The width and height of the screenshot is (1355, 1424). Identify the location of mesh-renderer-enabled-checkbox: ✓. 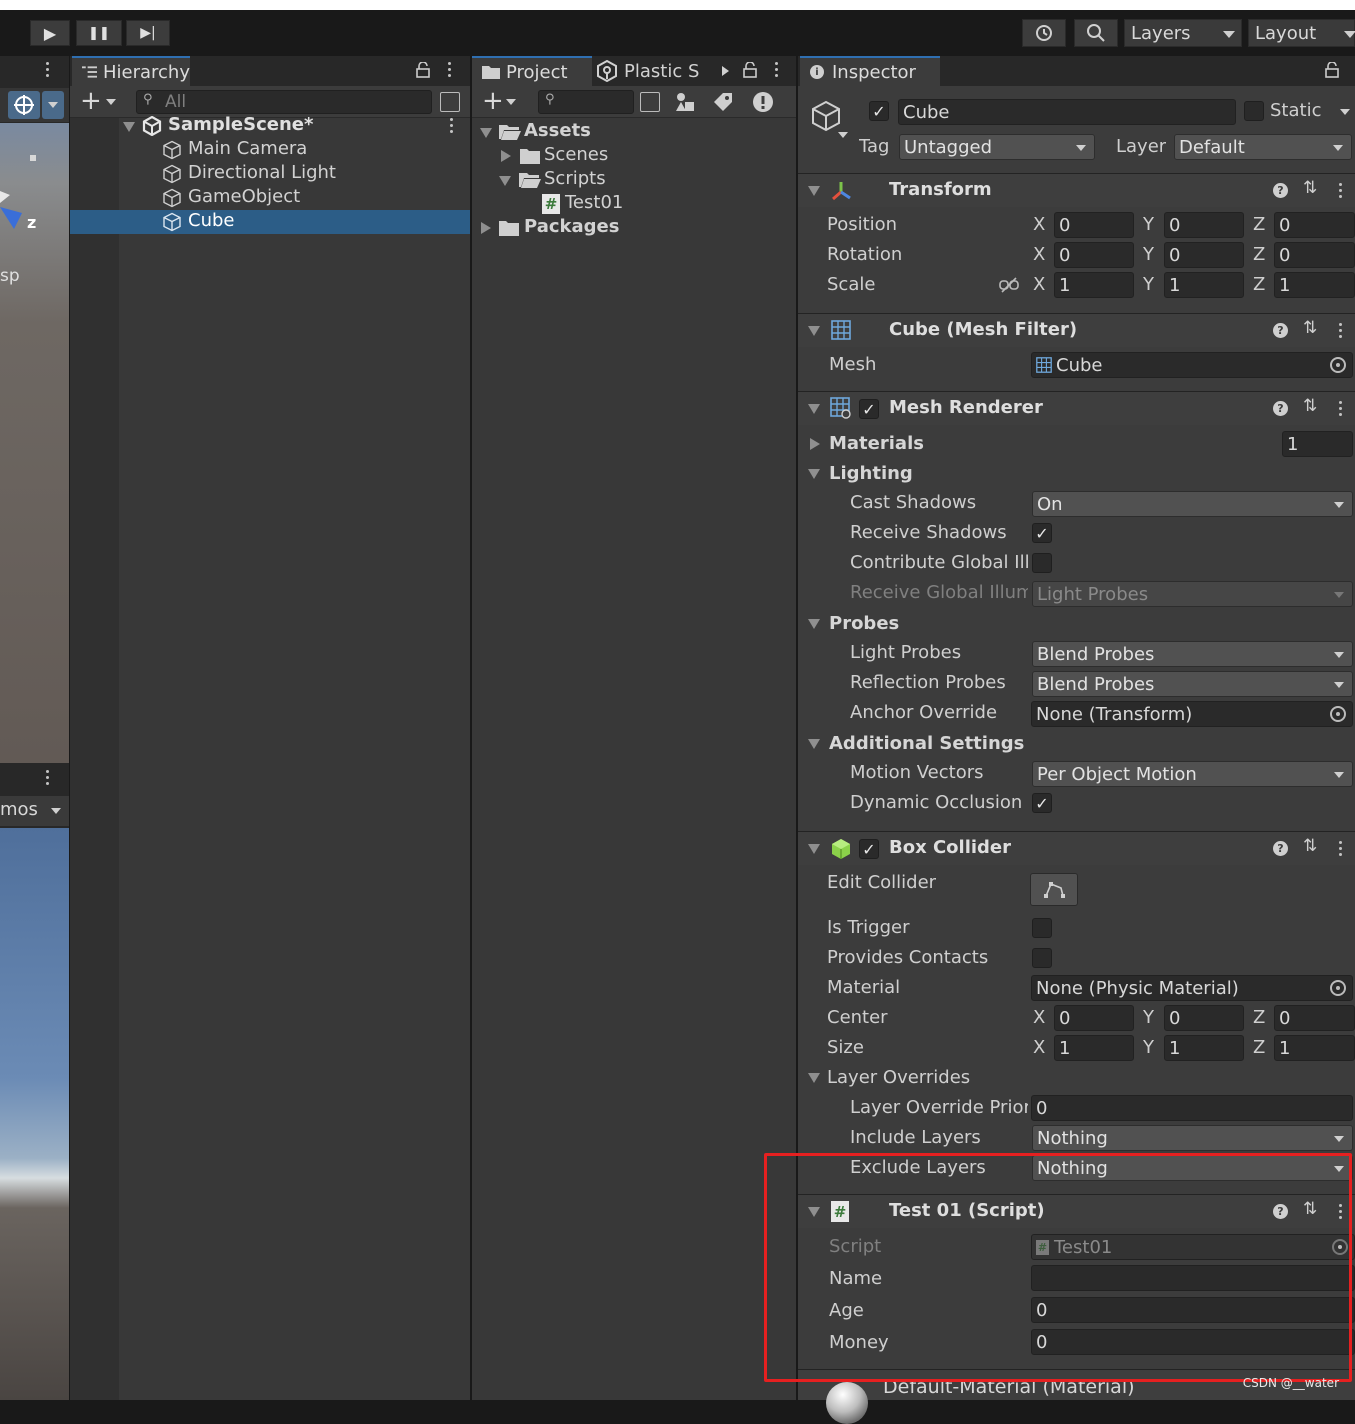
(869, 409).